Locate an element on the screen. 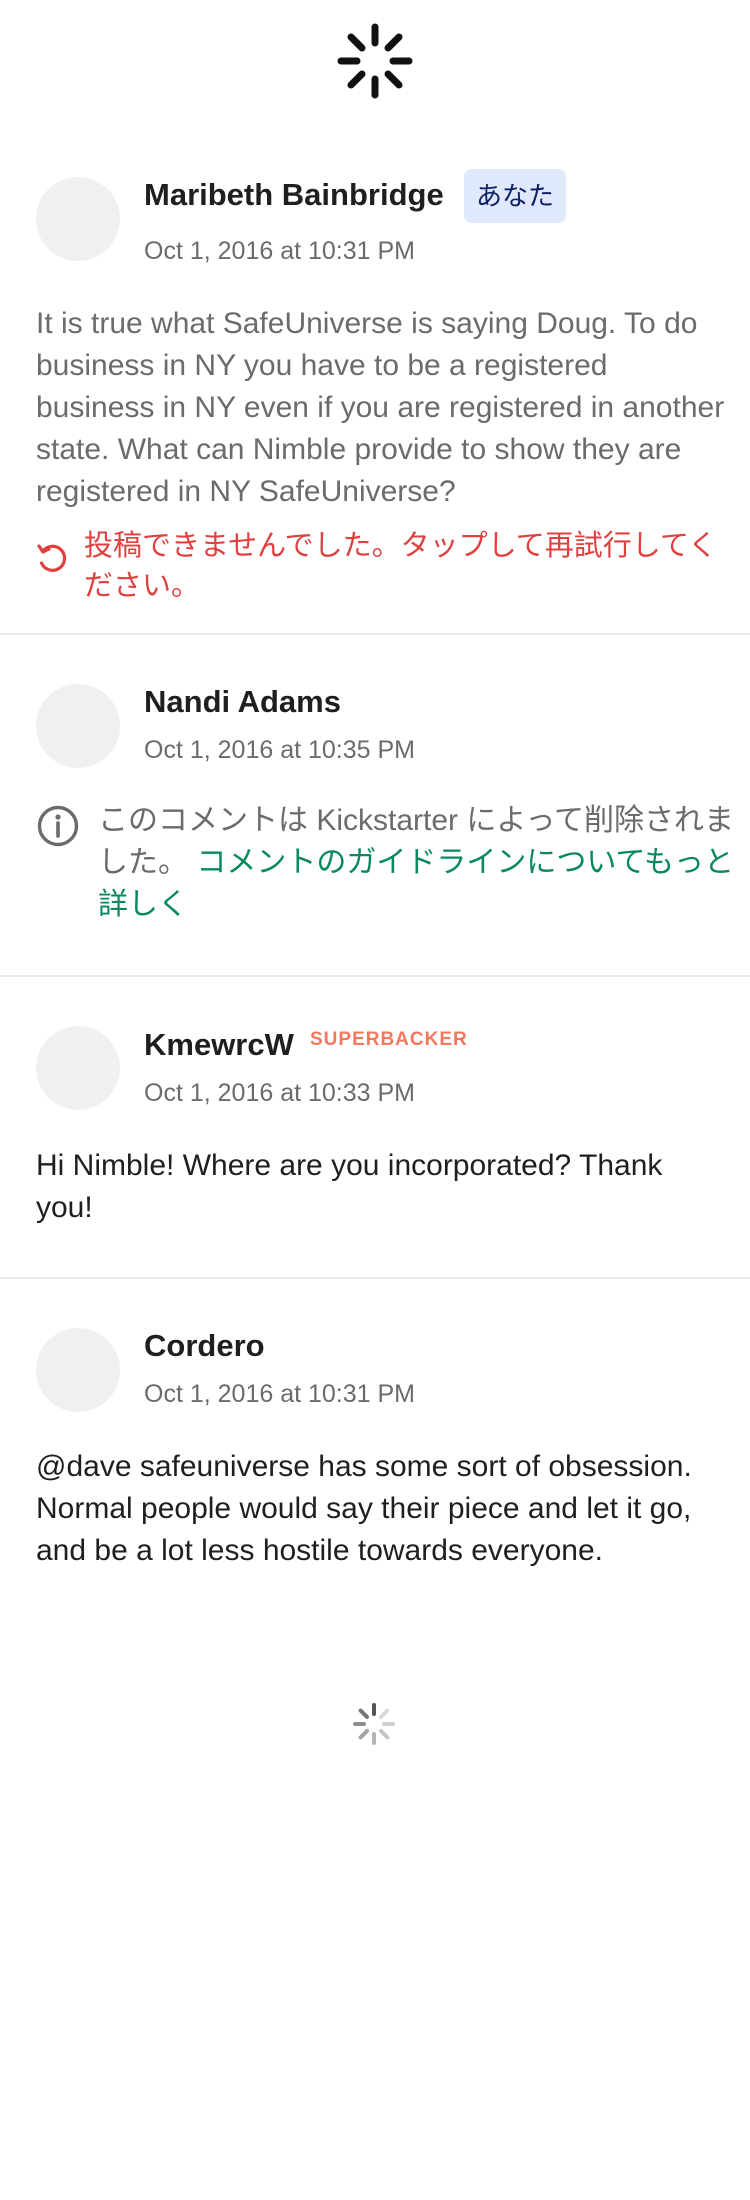 This screenshot has width=750, height=2200. retry-icon is located at coordinates (52, 558).